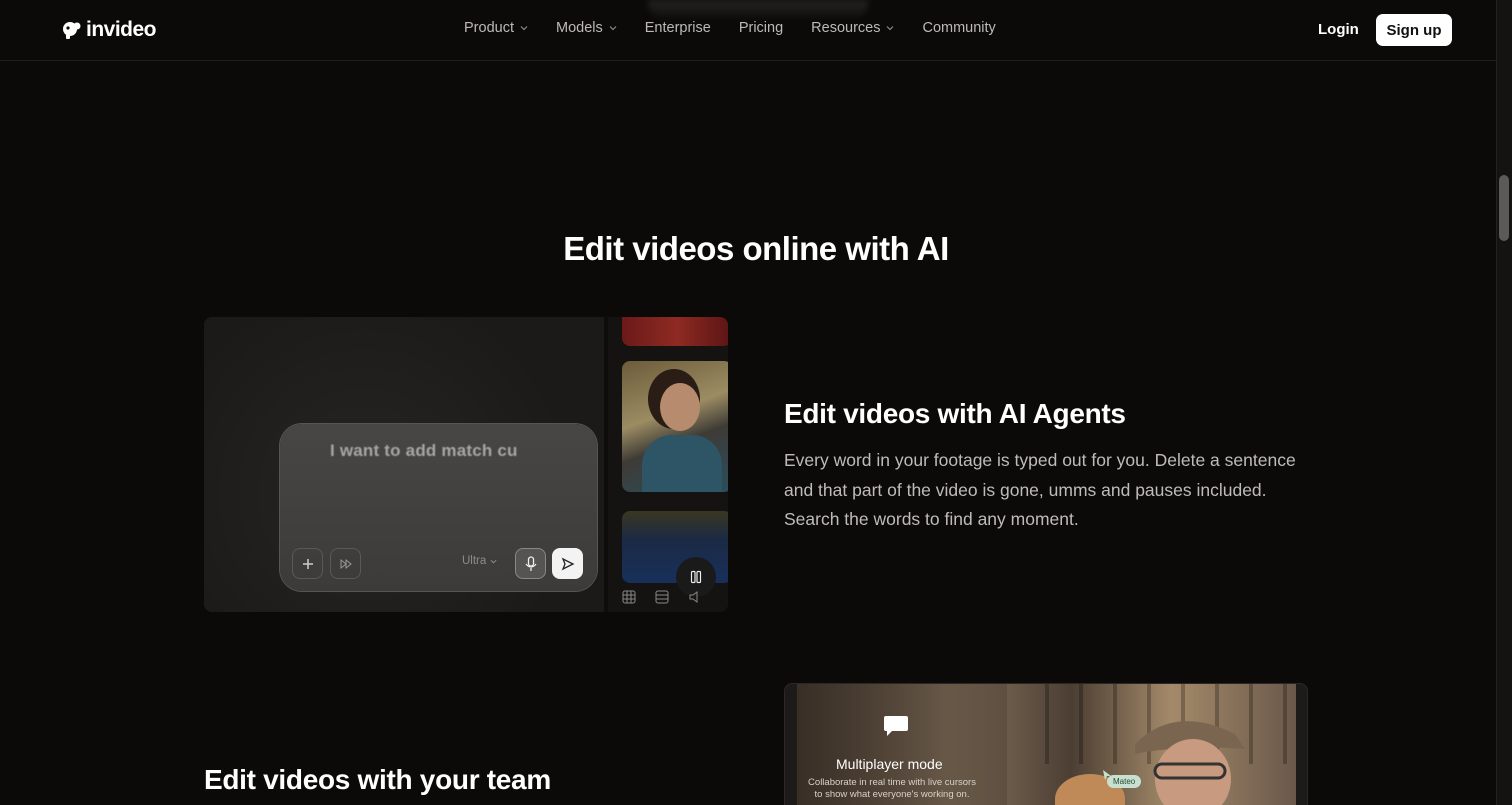 The width and height of the screenshot is (1512, 805). I want to click on plus-icon, so click(307, 563).